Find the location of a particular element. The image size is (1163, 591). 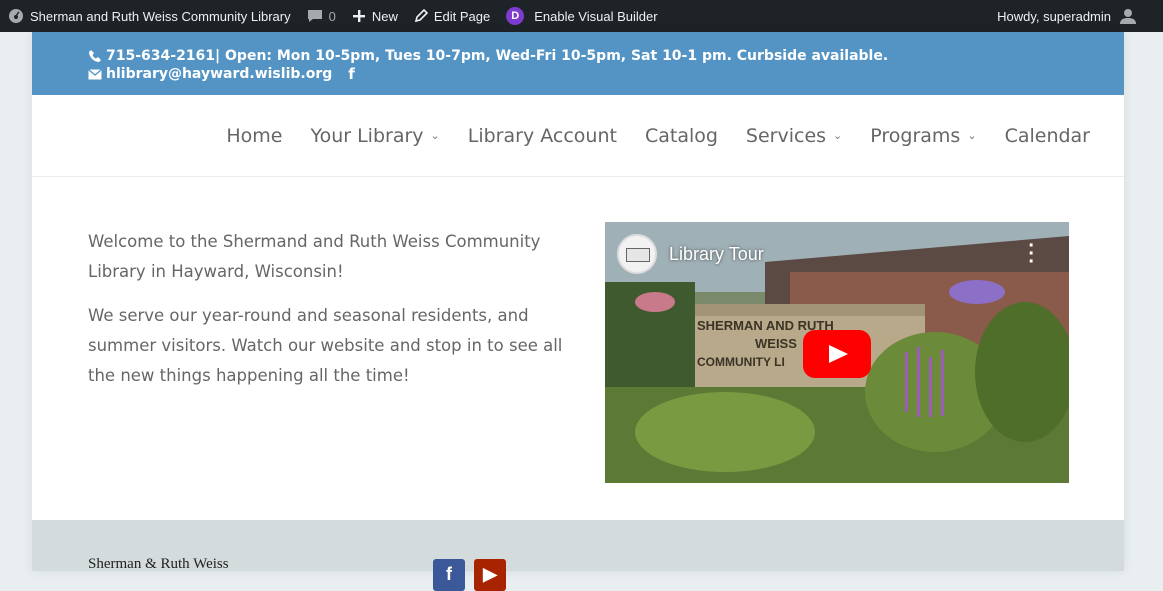

nav-item-label: Catalog is located at coordinates (681, 135).